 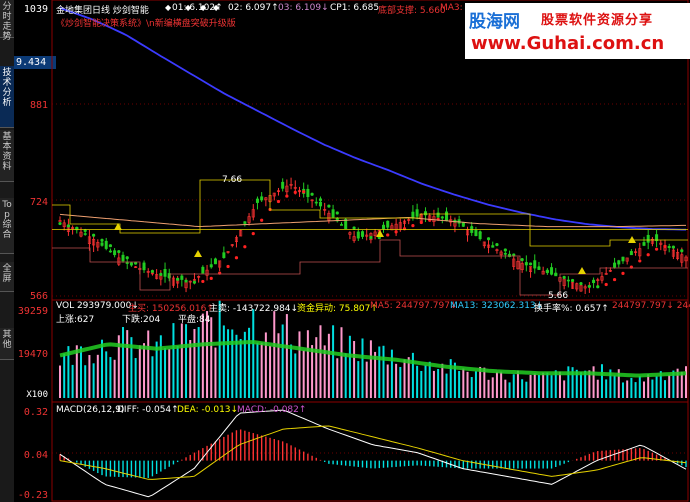 I want to click on price-o1: 01: 6.102↑, so click(x=197, y=8).